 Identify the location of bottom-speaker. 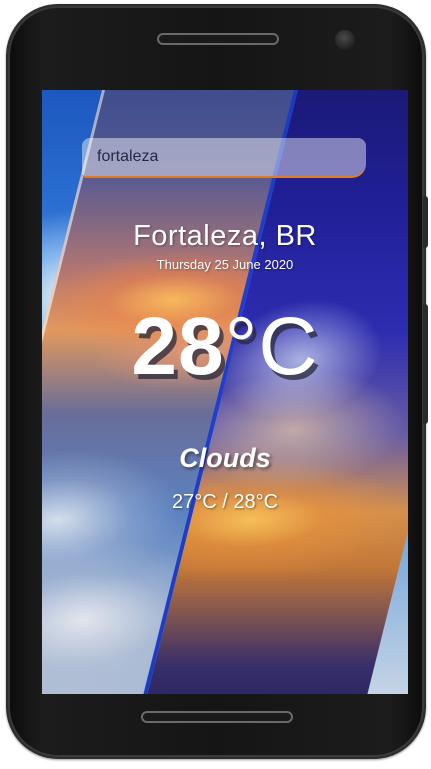
(217, 717).